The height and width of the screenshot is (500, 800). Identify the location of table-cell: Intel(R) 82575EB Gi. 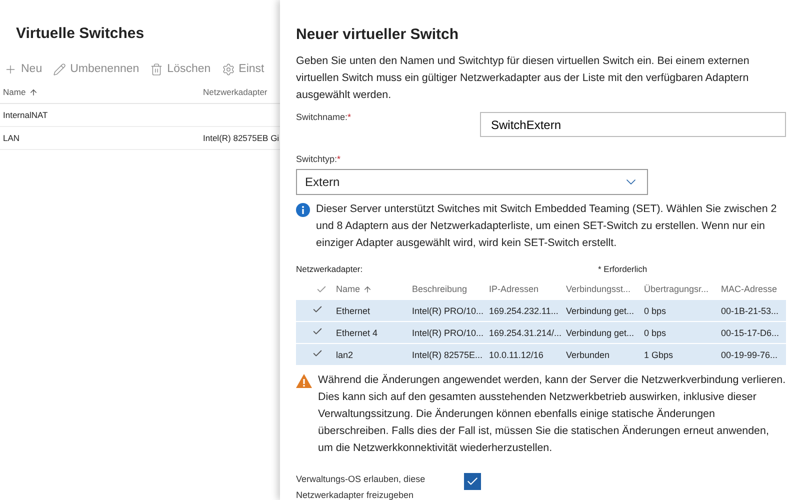
(241, 138).